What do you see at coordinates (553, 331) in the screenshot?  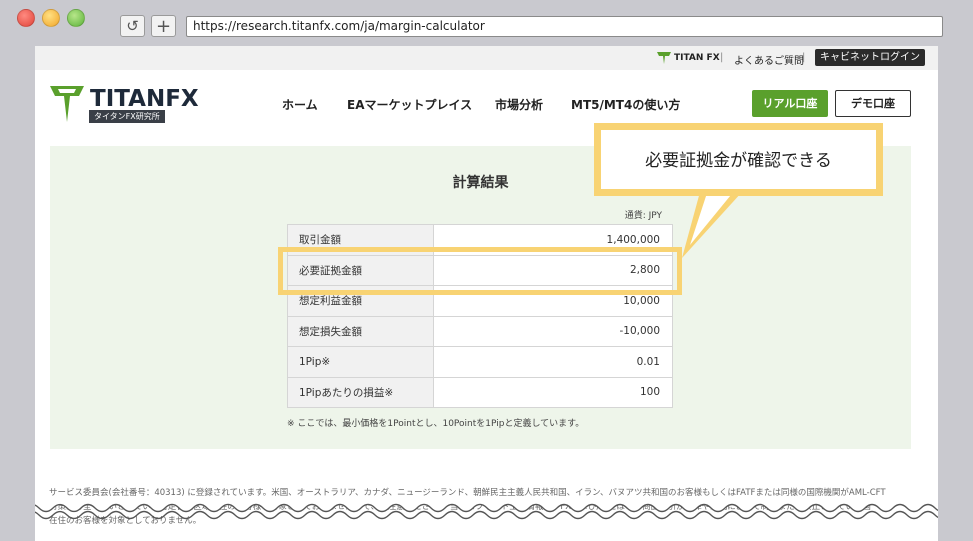 I see `row-value: -10,000` at bounding box center [553, 331].